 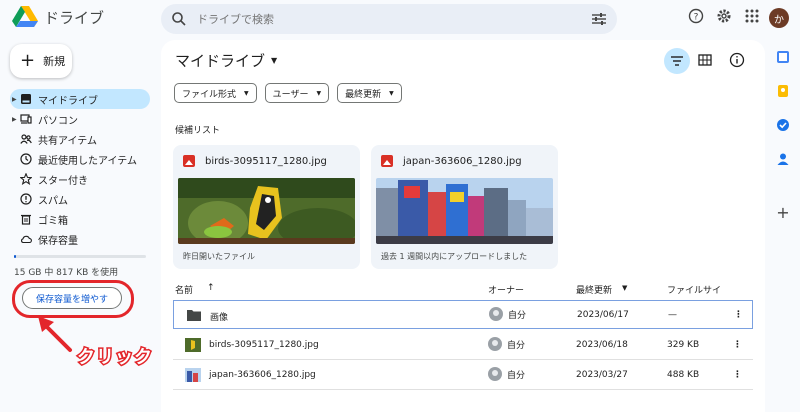 What do you see at coordinates (220, 61) in the screenshot?
I see `page-title-text: マイドライブ` at bounding box center [220, 61].